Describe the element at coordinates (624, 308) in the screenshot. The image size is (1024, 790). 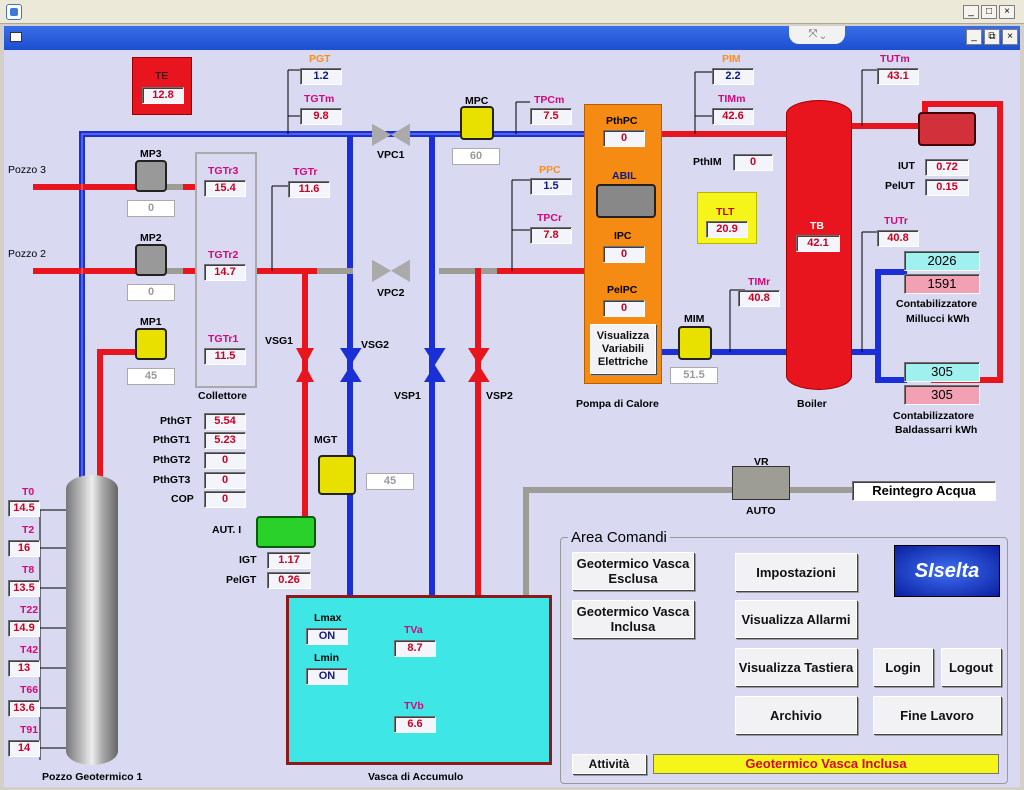
I see `value-pelpc: 0` at that location.